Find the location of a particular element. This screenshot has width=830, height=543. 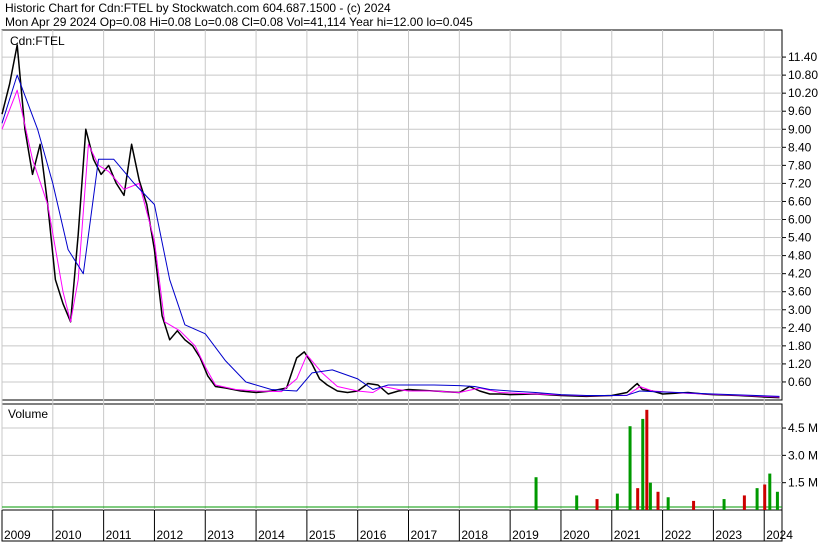

price-tick-label: 4.80 is located at coordinates (800, 256).